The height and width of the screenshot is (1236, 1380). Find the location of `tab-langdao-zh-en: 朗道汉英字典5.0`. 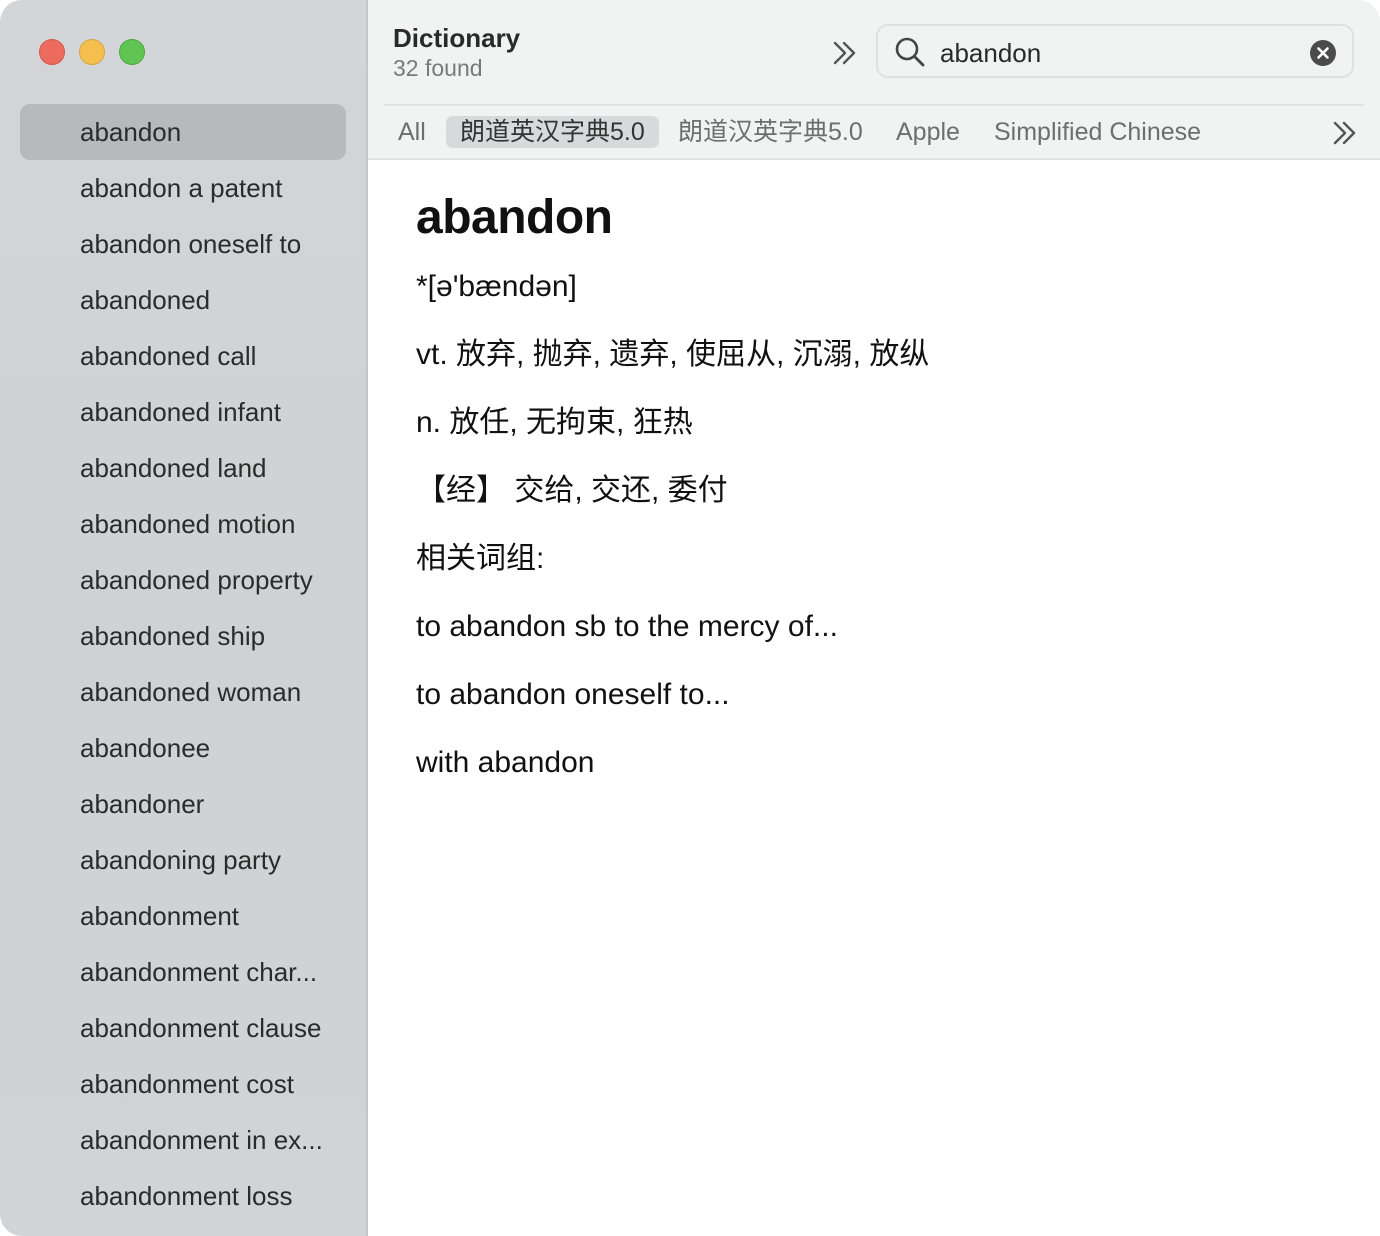

tab-langdao-zh-en: 朗道汉英字典5.0 is located at coordinates (770, 132).